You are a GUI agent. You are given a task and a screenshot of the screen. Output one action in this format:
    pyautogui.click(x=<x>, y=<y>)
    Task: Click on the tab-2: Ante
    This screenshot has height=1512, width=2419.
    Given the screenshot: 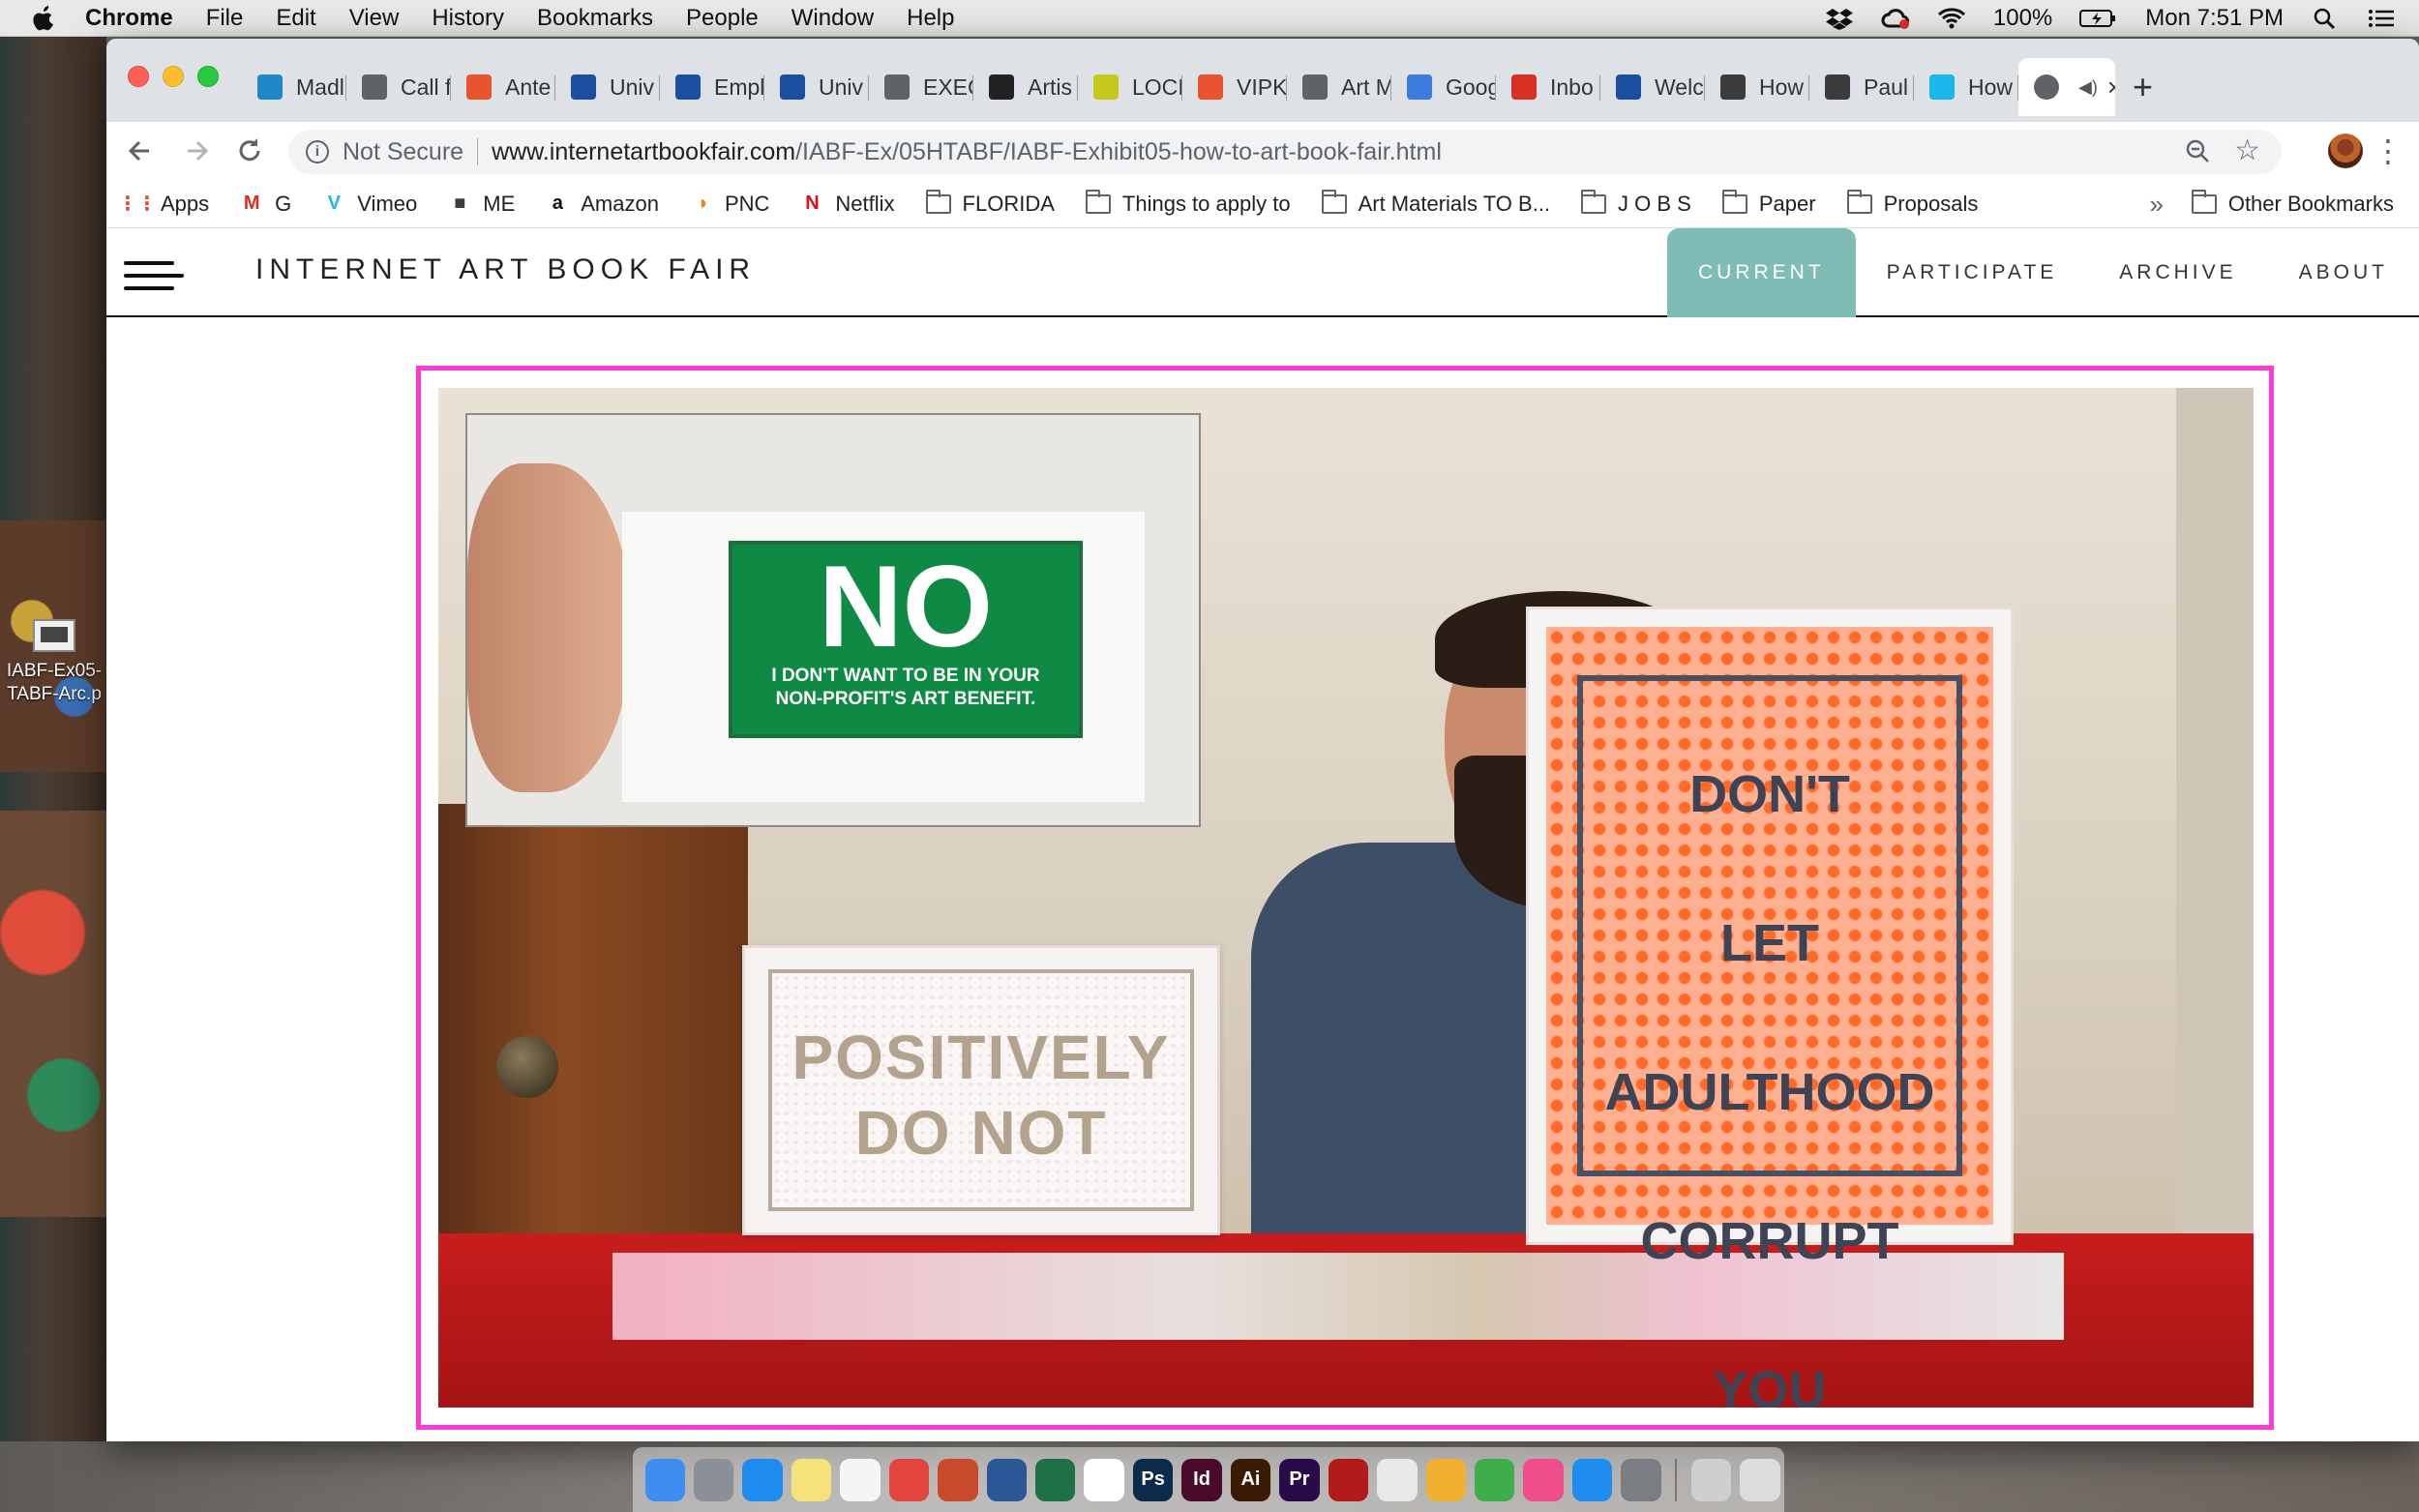 What is the action you would take?
    pyautogui.click(x=503, y=87)
    